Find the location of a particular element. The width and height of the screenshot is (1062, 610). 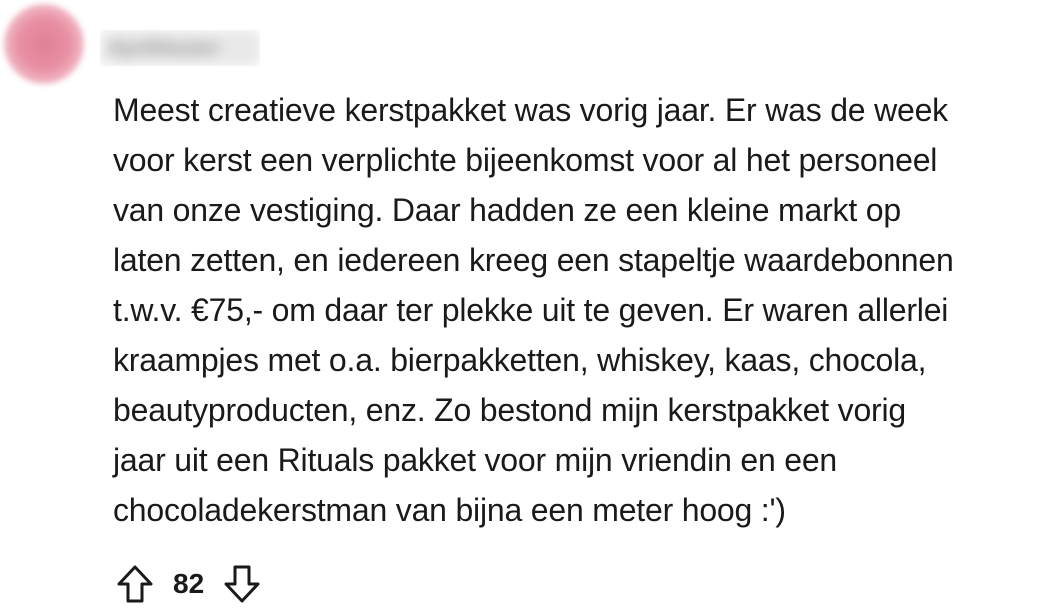

author-name: AprilMaster is located at coordinates (180, 48).